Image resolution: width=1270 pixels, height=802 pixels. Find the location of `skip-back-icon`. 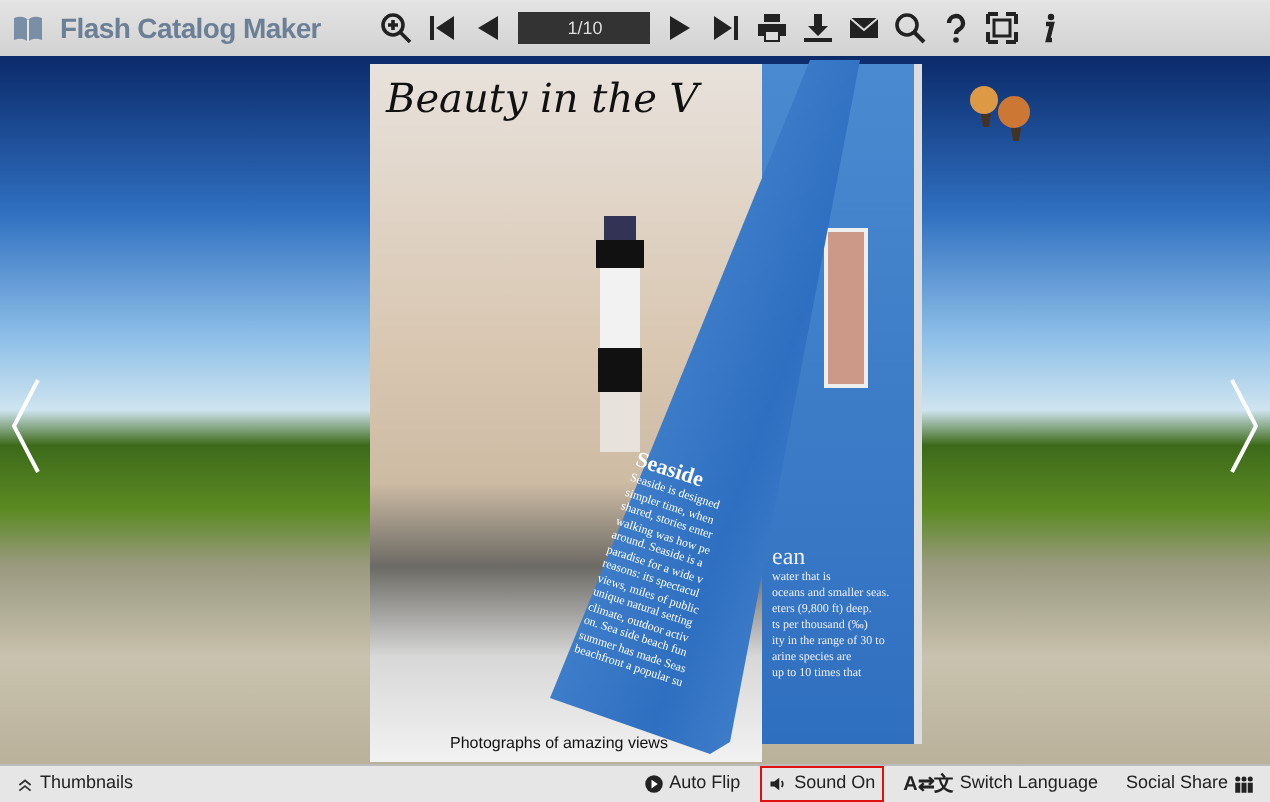

skip-back-icon is located at coordinates (442, 28).